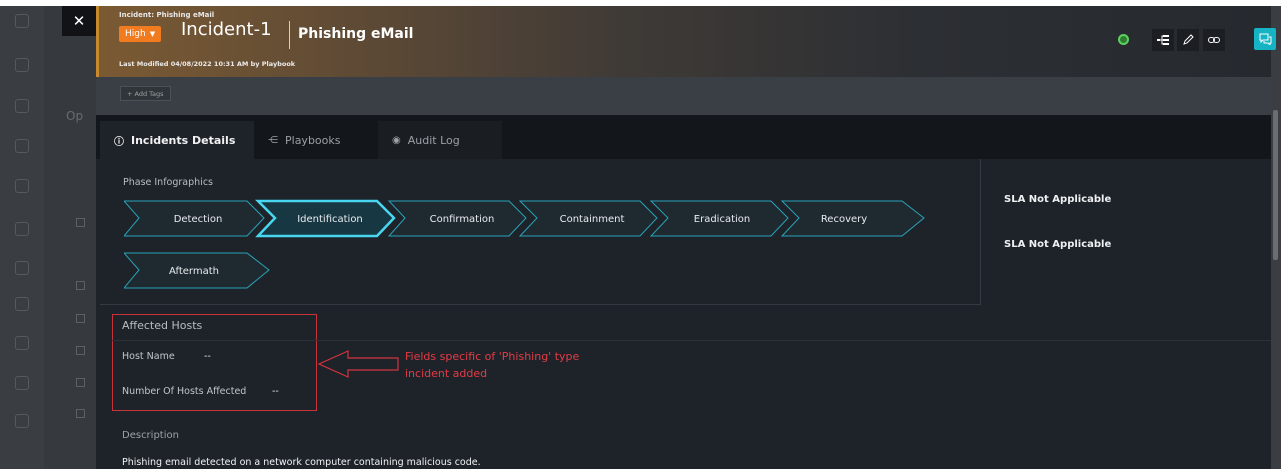  Describe the element at coordinates (162, 325) in the screenshot. I see `affected-hosts-heading: Affected Hosts` at that location.